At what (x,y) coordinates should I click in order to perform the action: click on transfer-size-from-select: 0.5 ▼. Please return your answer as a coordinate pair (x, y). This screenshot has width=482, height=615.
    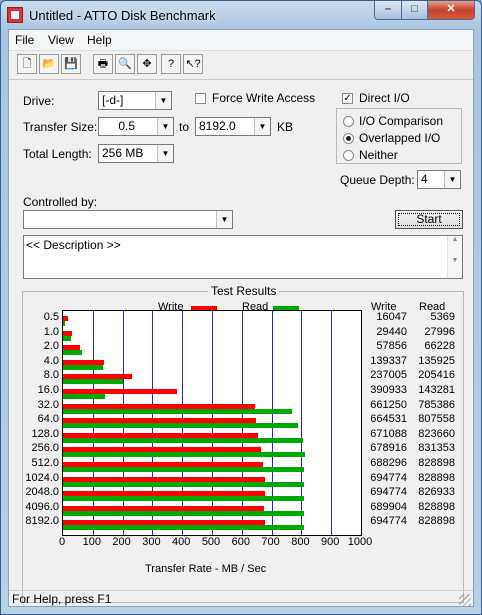
    Looking at the image, I should click on (136, 126).